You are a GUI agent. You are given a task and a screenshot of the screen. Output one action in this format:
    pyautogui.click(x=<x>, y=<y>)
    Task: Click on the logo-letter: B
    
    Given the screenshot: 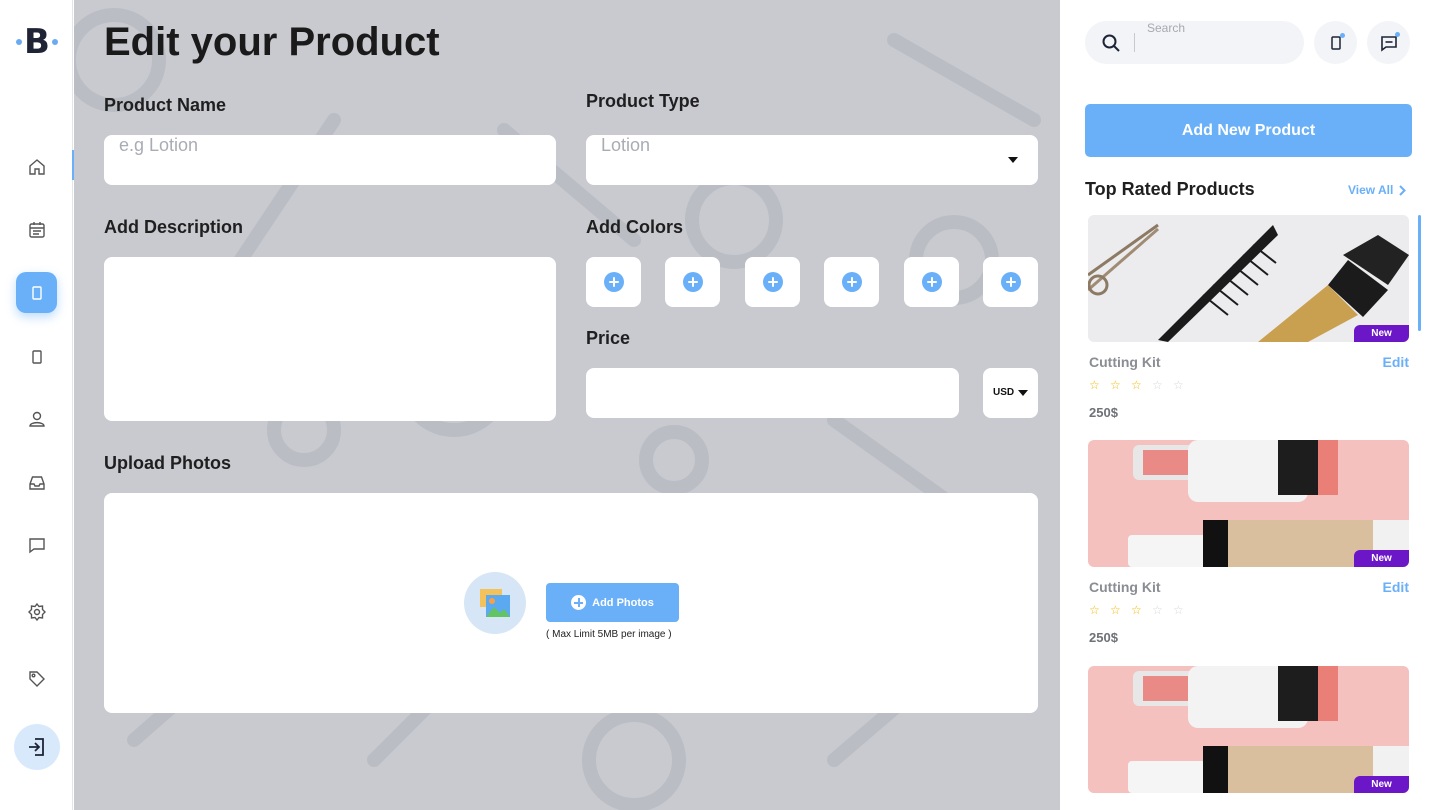 What is the action you would take?
    pyautogui.click(x=37, y=42)
    